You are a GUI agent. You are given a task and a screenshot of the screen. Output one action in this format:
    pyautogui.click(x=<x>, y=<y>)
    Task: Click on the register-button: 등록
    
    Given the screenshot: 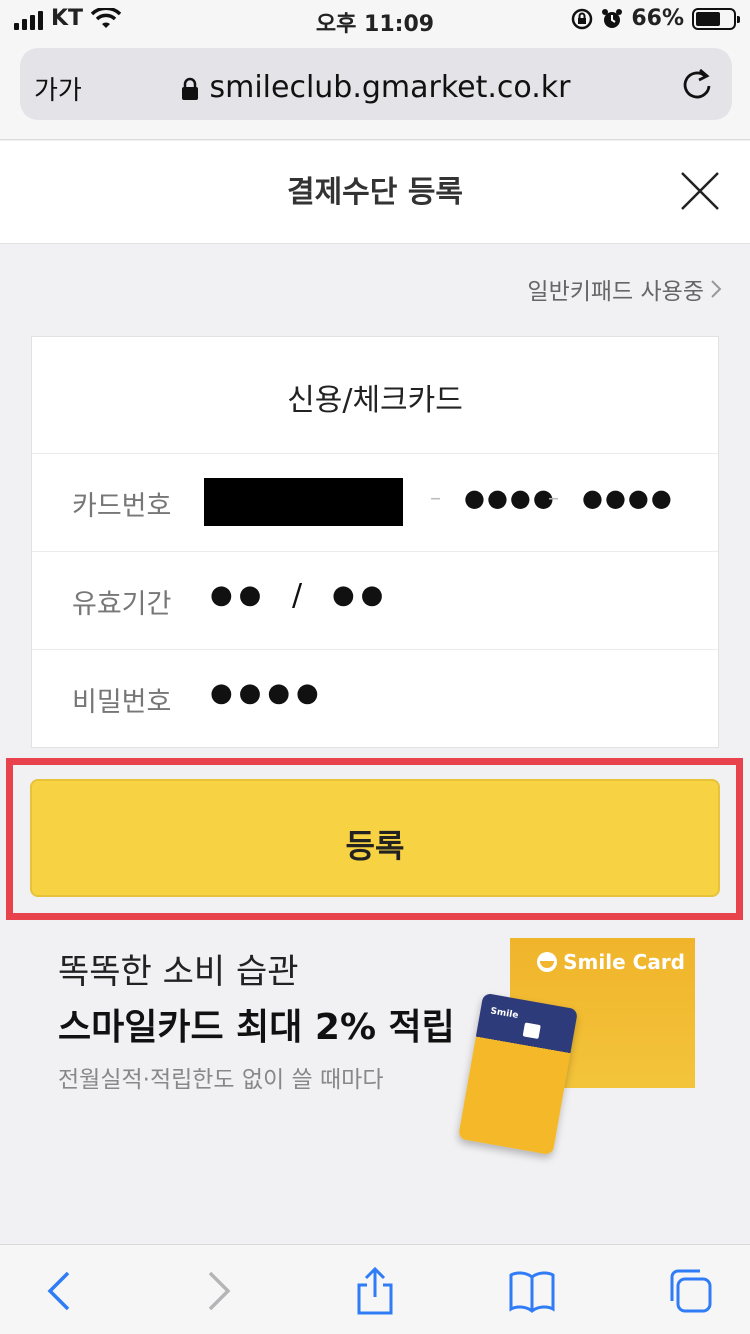 What is the action you would take?
    pyautogui.click(x=375, y=838)
    